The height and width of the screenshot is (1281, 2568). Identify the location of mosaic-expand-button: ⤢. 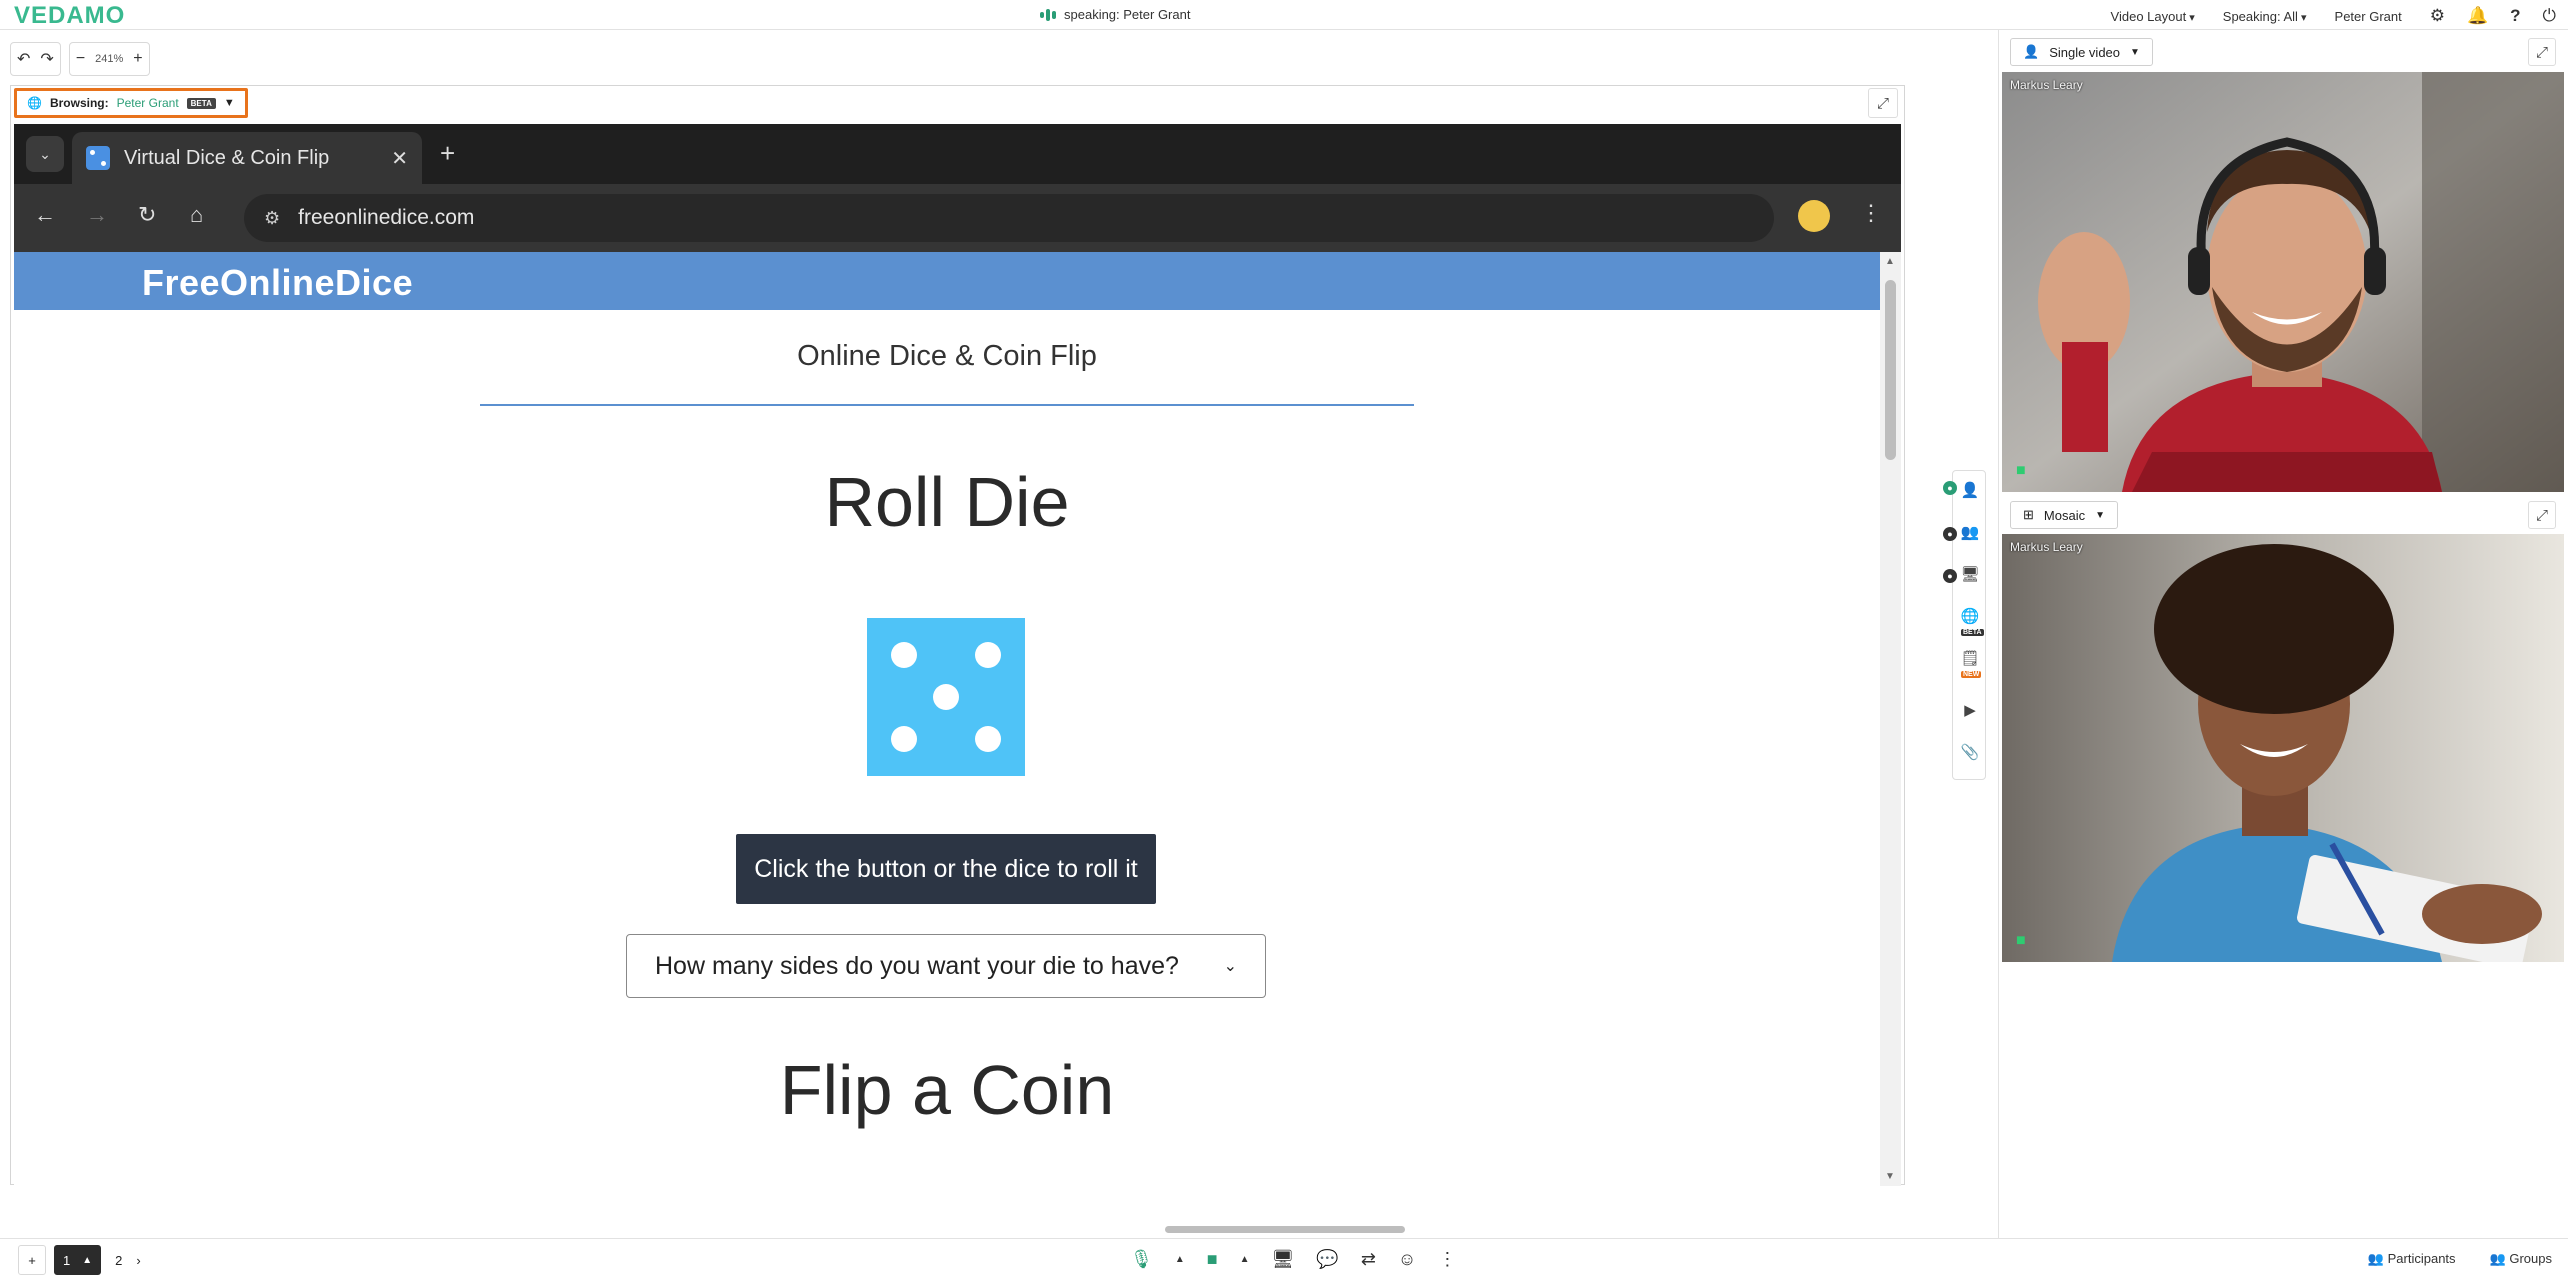
(2542, 515).